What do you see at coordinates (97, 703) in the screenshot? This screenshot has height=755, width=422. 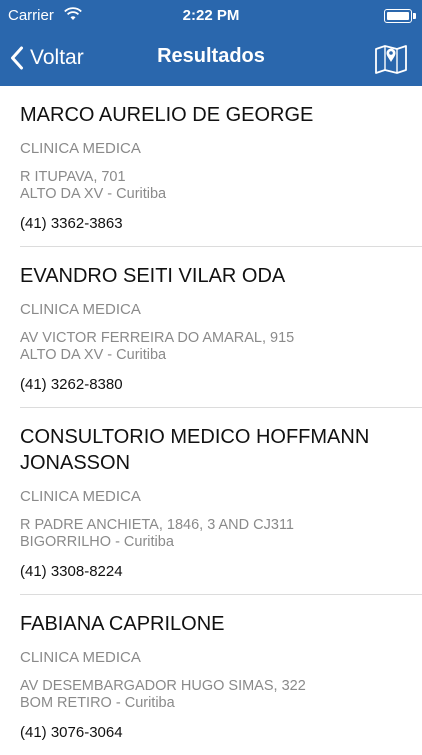 I see `address-line-2: BOM RETIRO - Curitiba` at bounding box center [97, 703].